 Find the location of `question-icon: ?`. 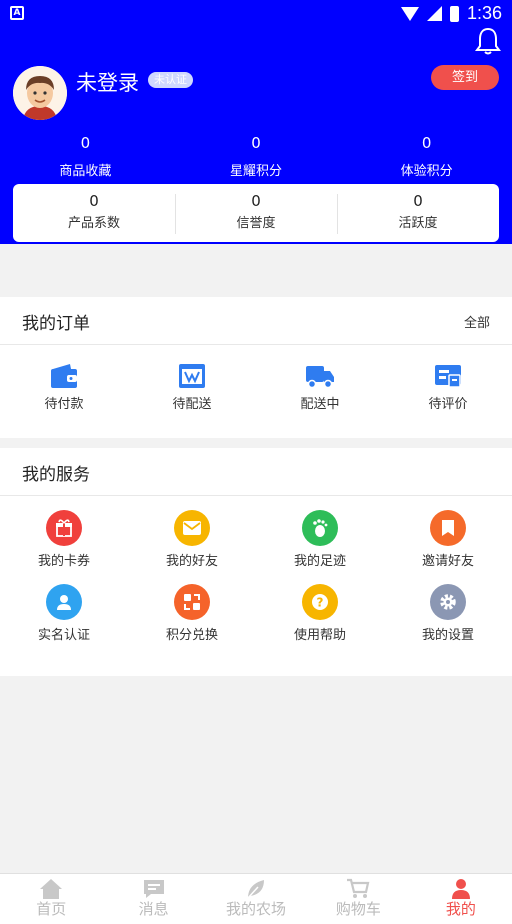

question-icon: ? is located at coordinates (320, 602).